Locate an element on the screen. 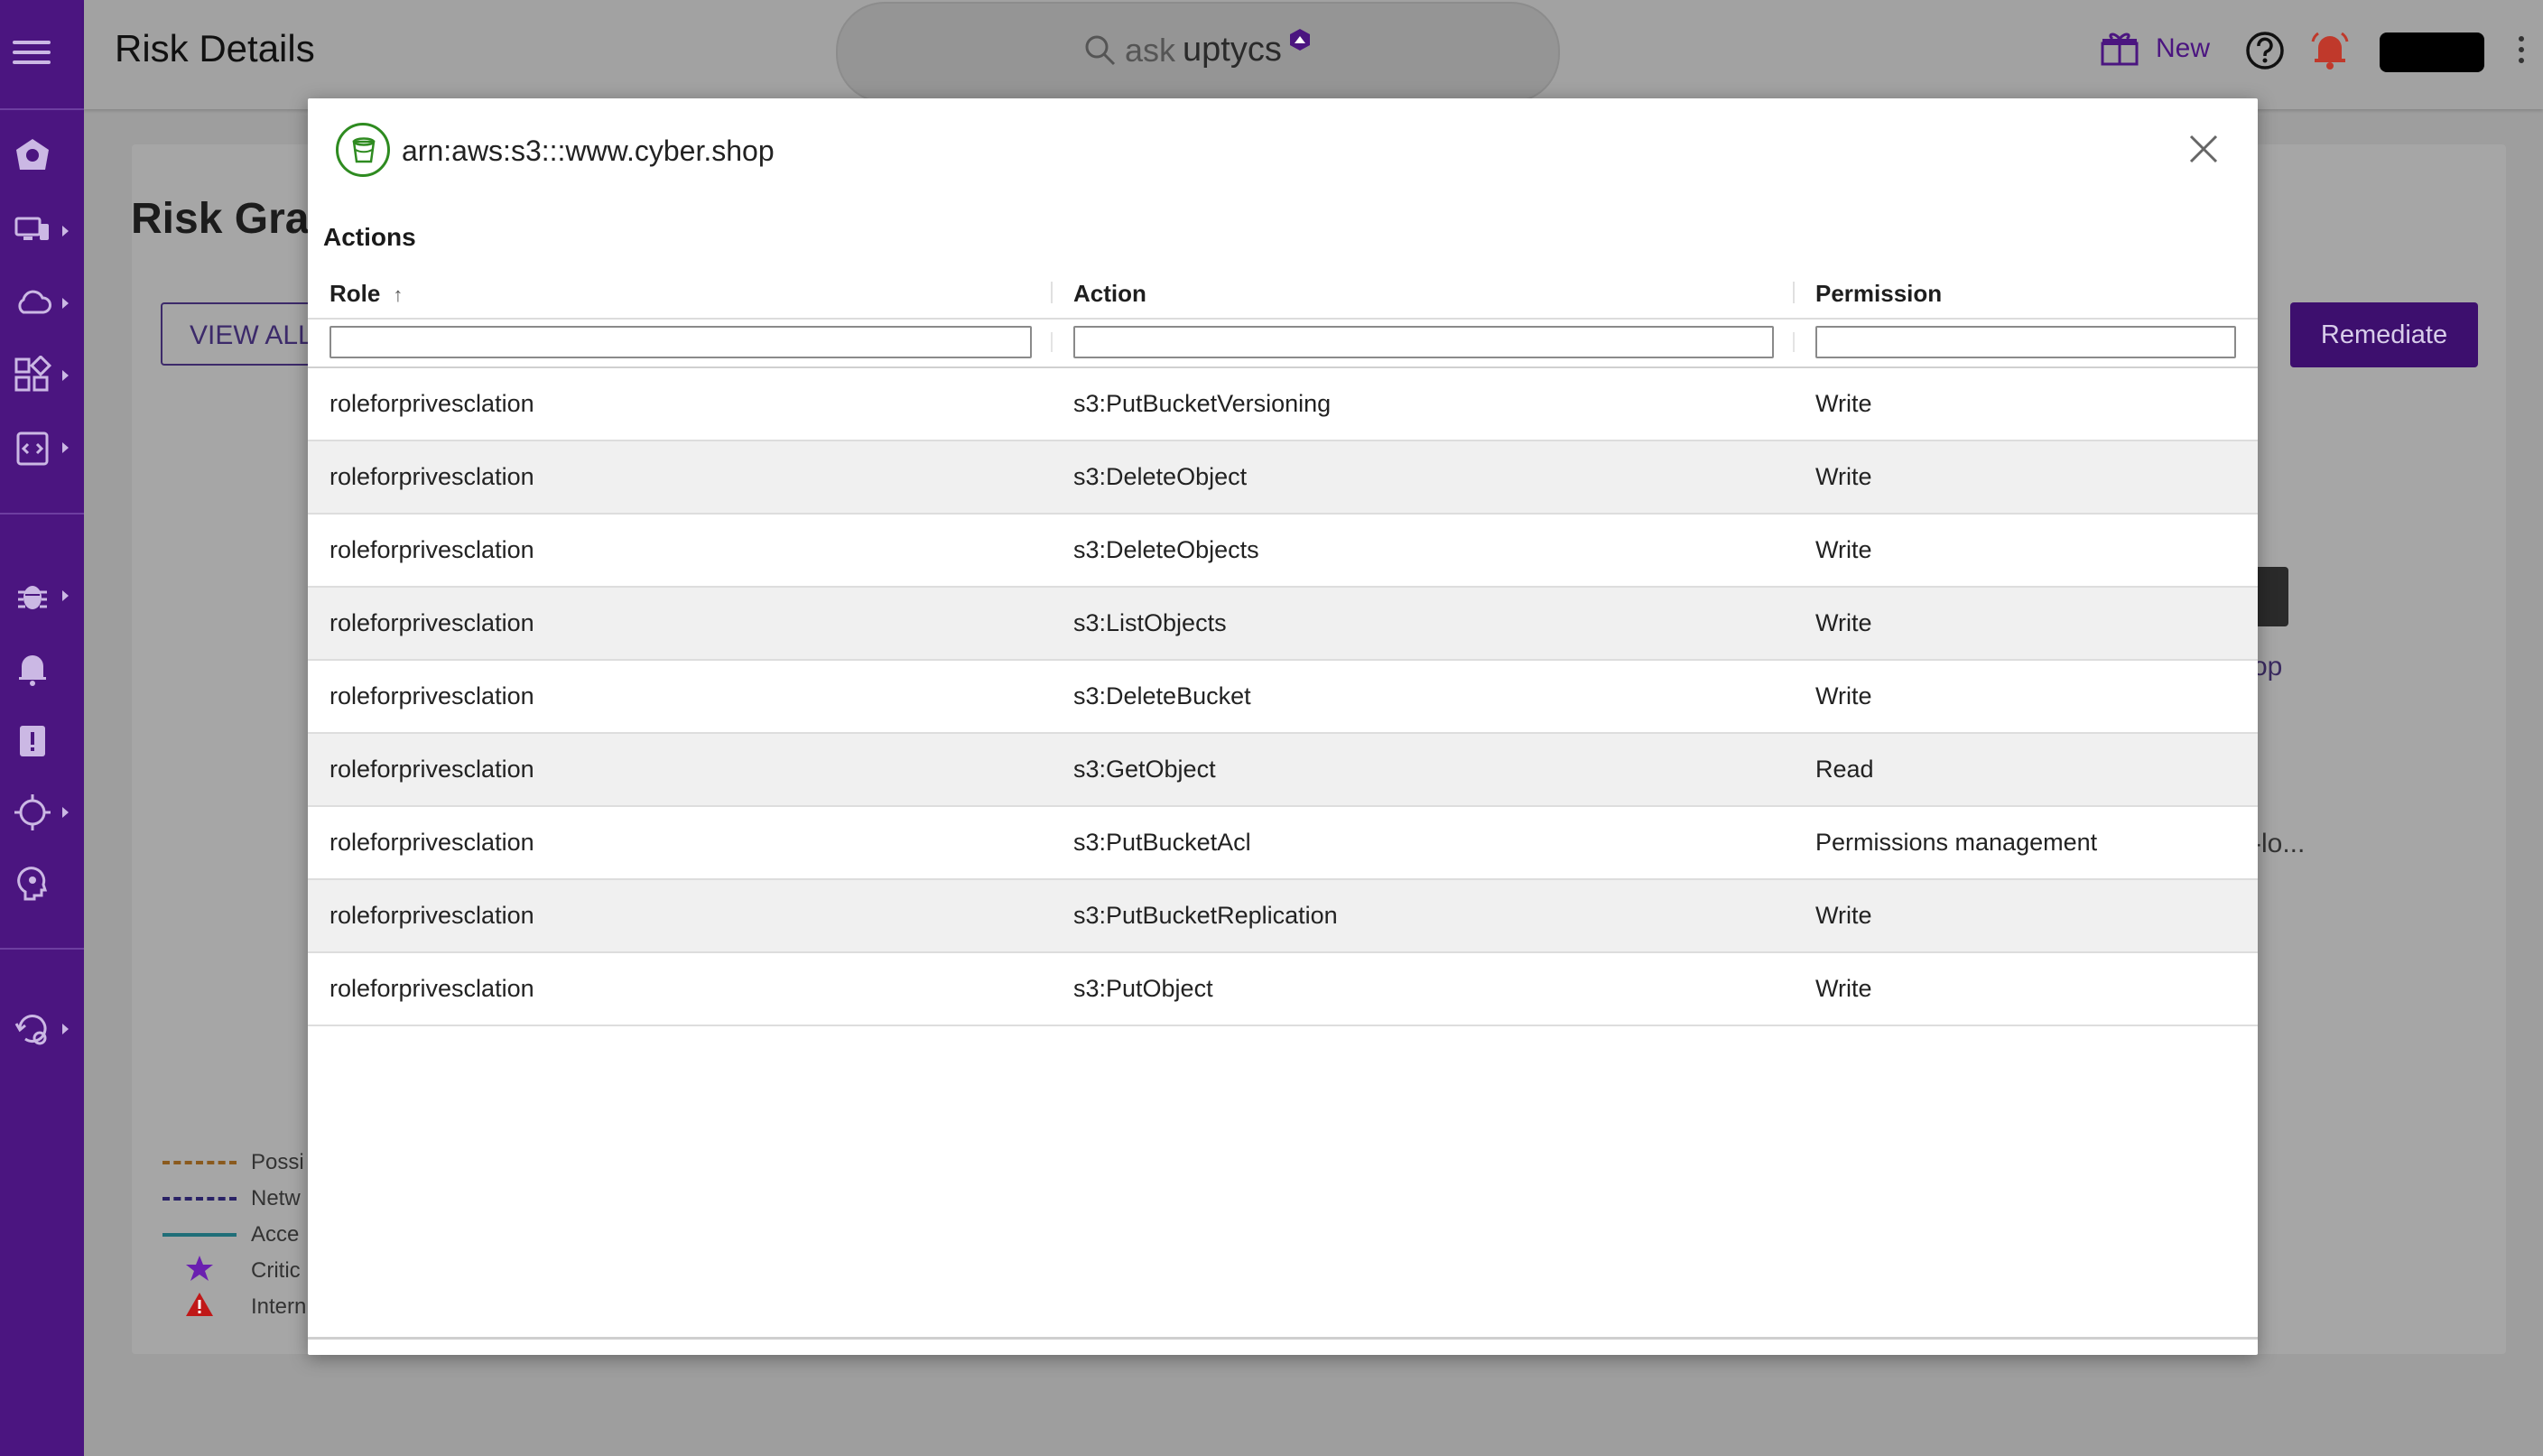 The image size is (2543, 1456). close-icon is located at coordinates (2203, 149).